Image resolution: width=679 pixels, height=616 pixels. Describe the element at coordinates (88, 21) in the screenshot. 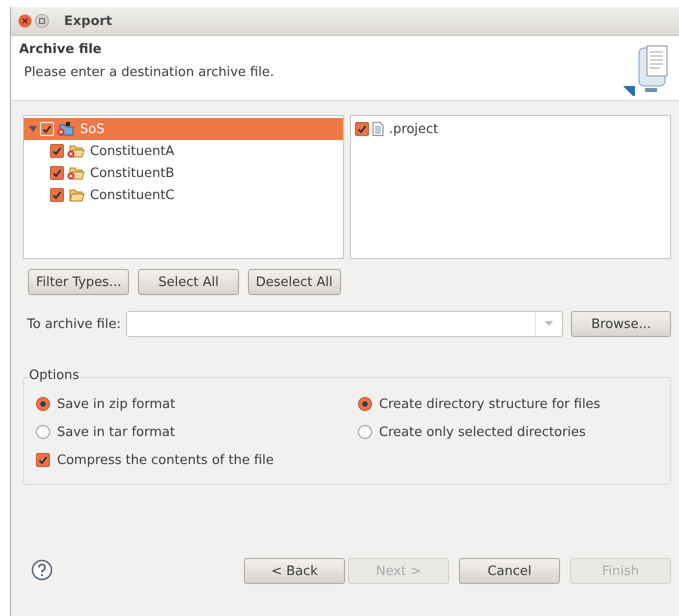

I see `window-title: Export` at that location.